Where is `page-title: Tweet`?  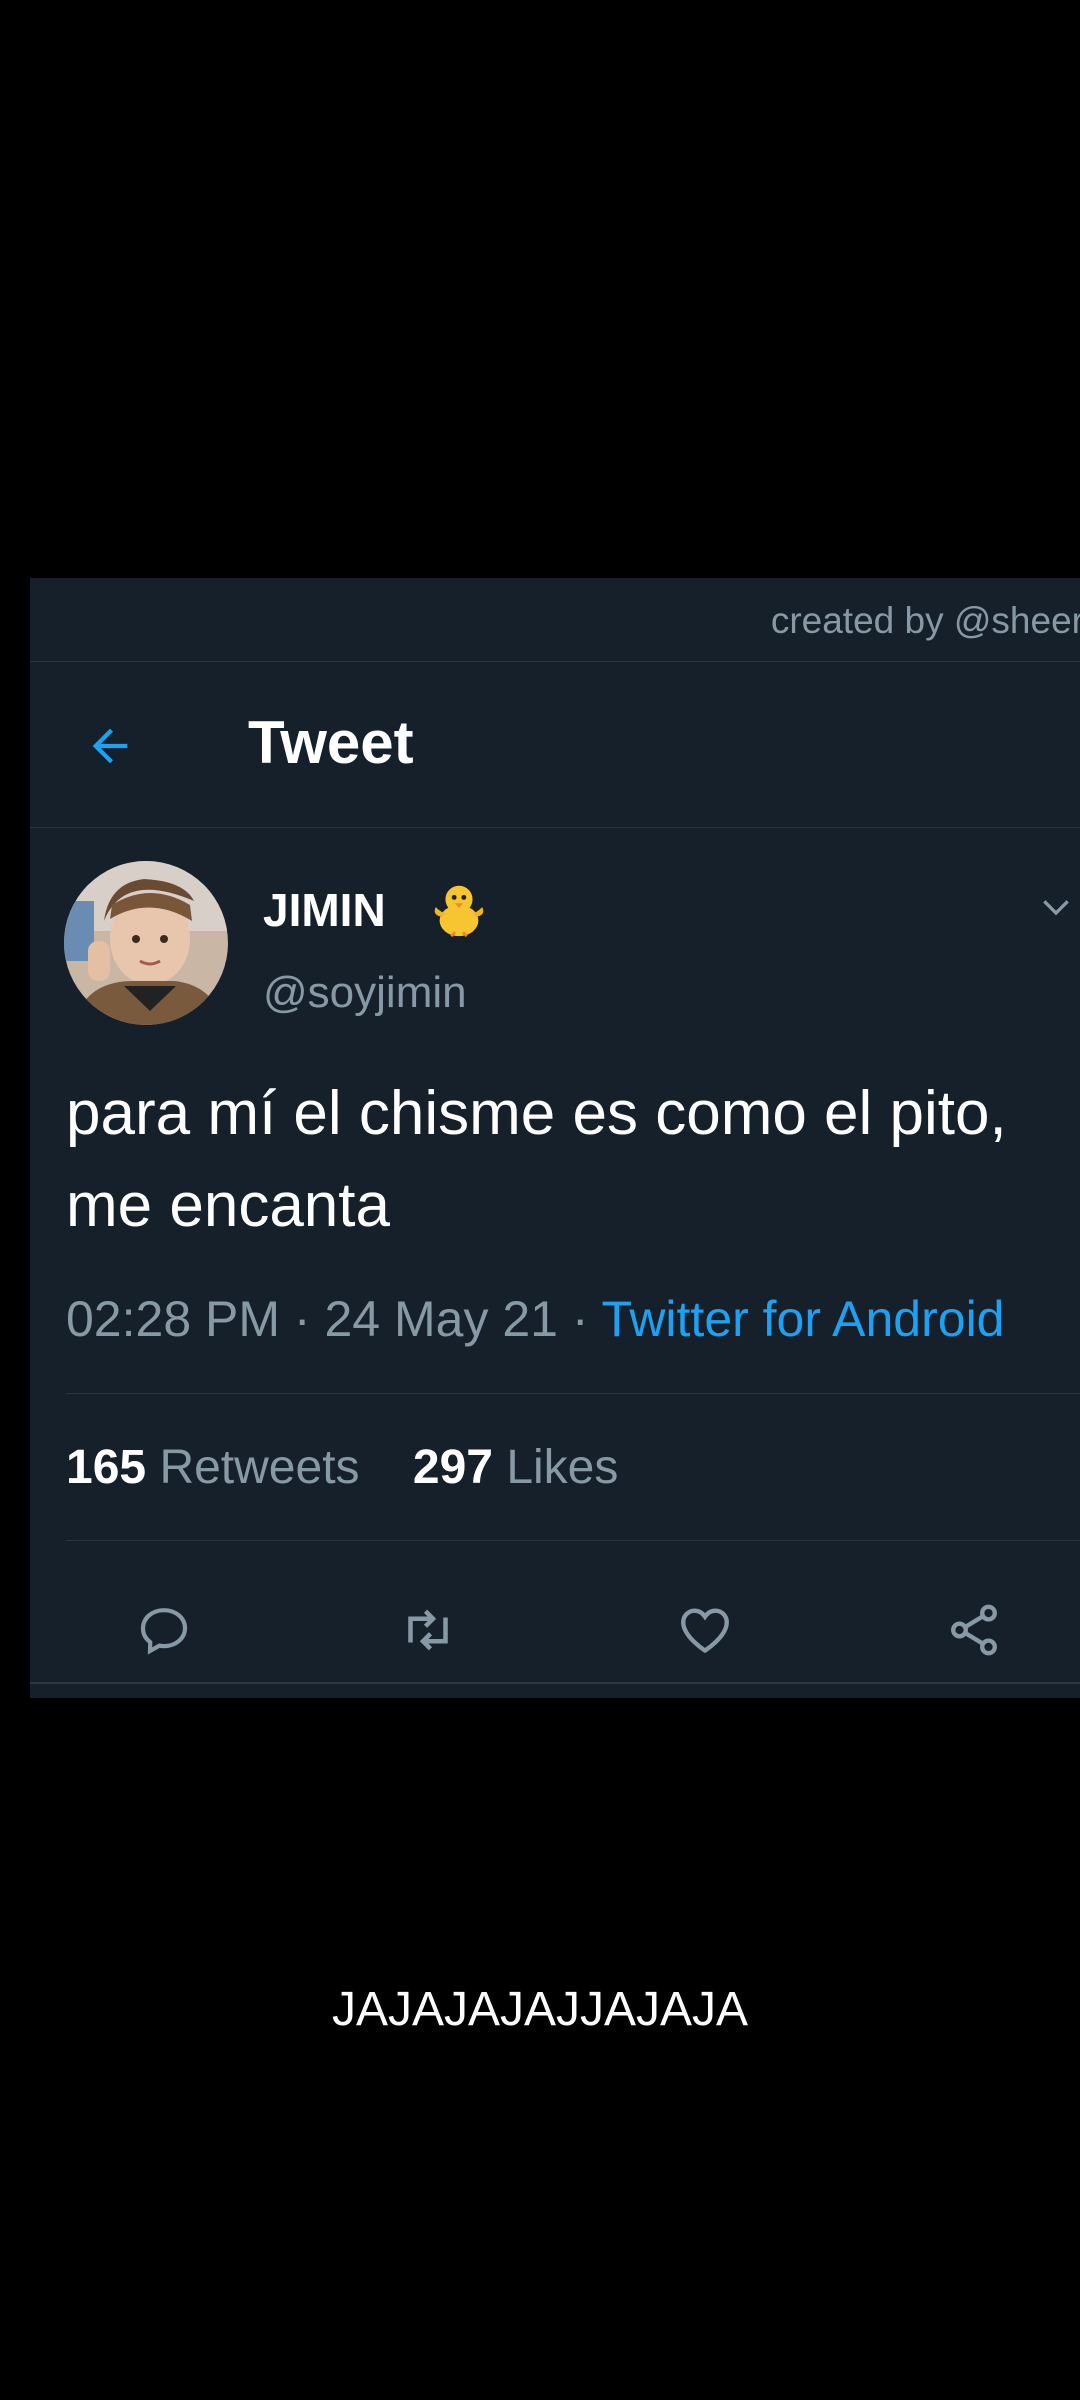
page-title: Tweet is located at coordinates (331, 742).